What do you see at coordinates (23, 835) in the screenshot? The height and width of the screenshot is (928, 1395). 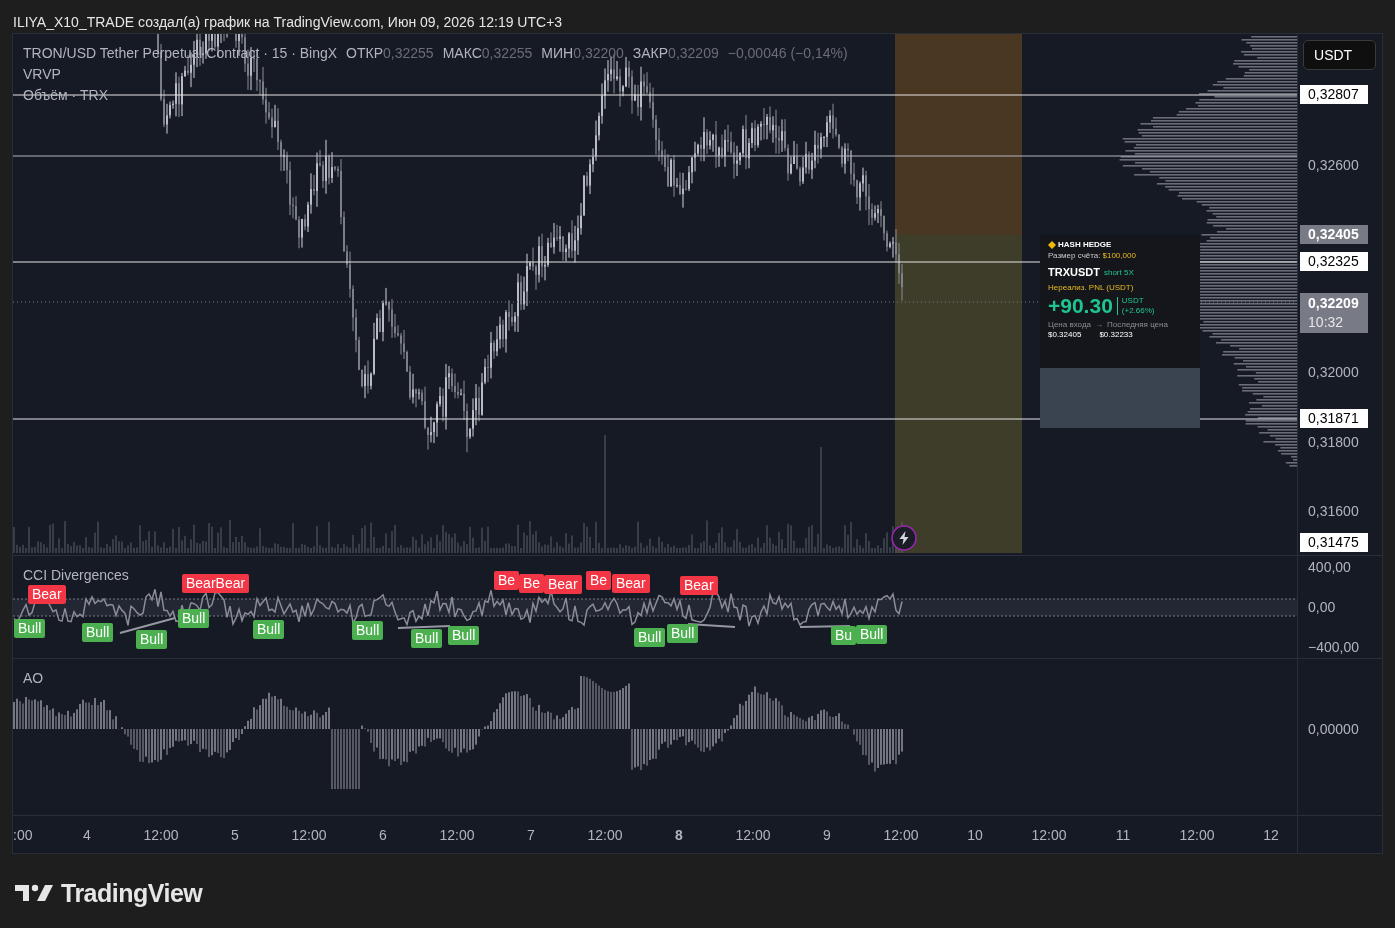 I see `time-tick: :00` at bounding box center [23, 835].